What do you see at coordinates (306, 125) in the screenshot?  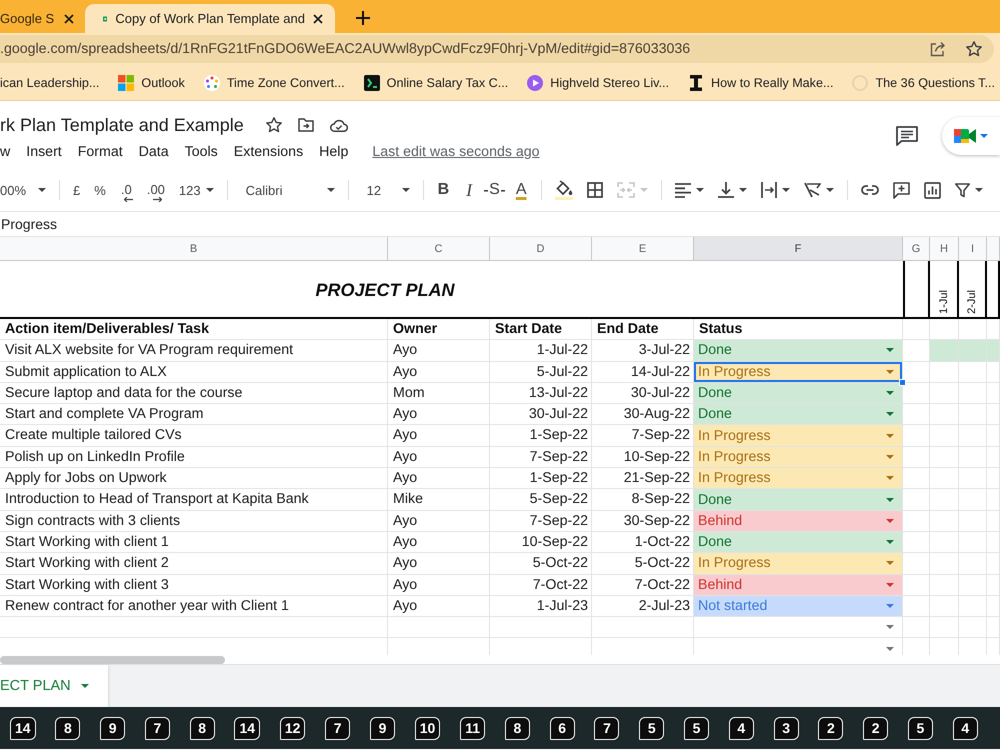 I see `folder-icon` at bounding box center [306, 125].